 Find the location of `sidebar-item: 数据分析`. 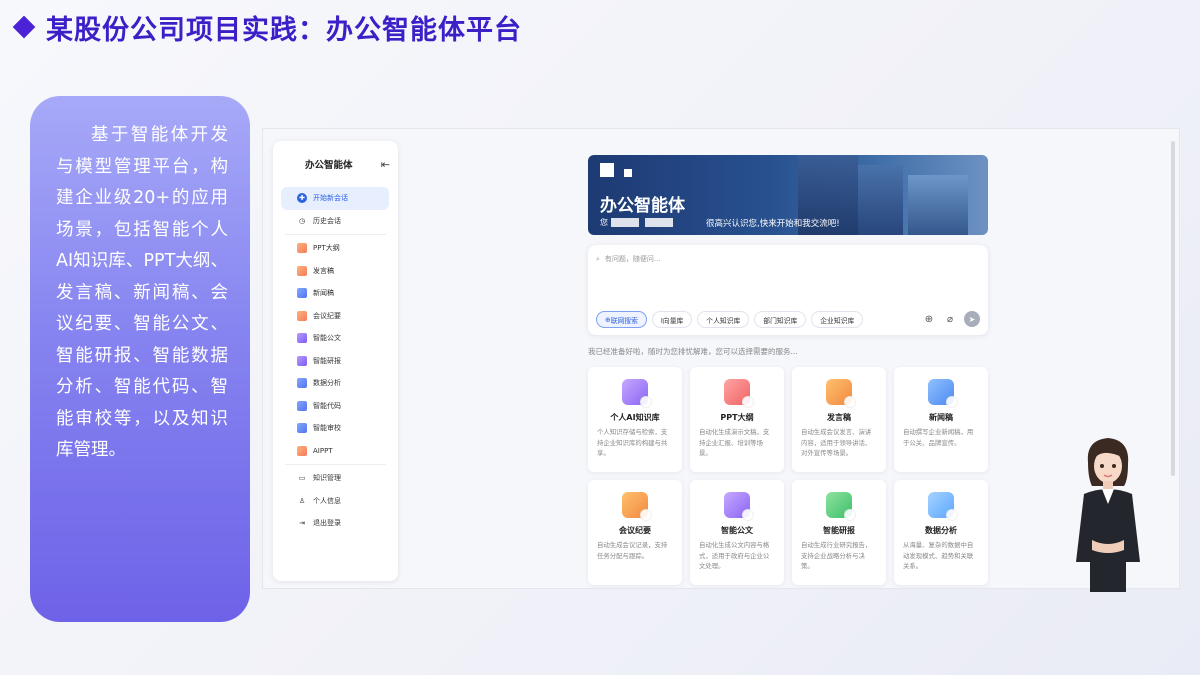

sidebar-item: 数据分析 is located at coordinates (335, 383).